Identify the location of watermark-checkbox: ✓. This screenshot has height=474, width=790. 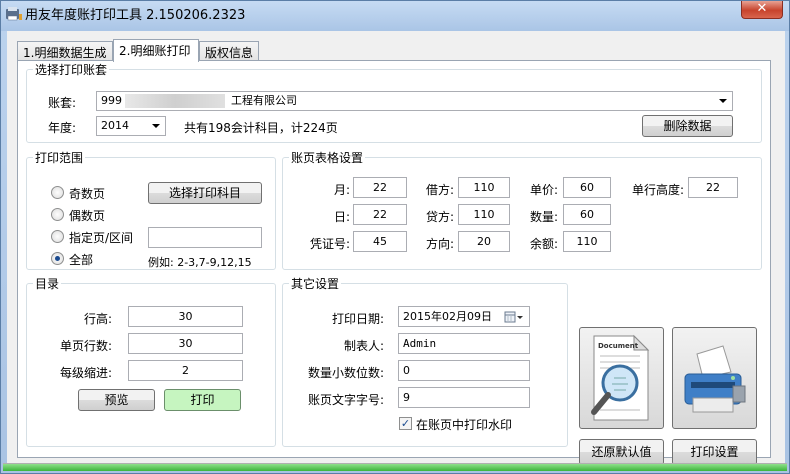
(405, 423).